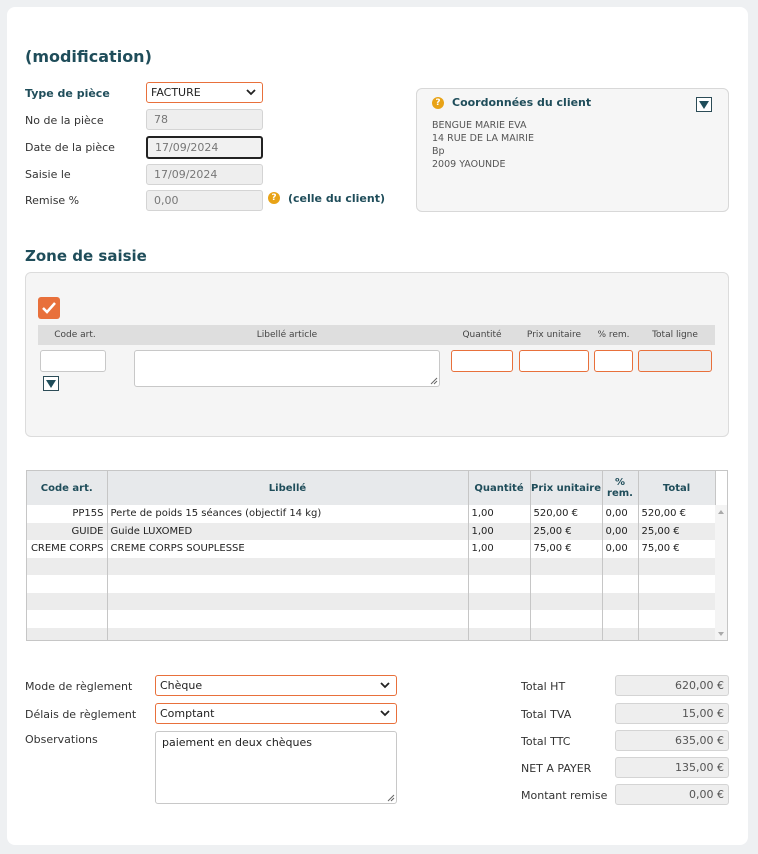 The height and width of the screenshot is (854, 758). I want to click on net-a-payer-label: NET A PAYER, so click(556, 768).